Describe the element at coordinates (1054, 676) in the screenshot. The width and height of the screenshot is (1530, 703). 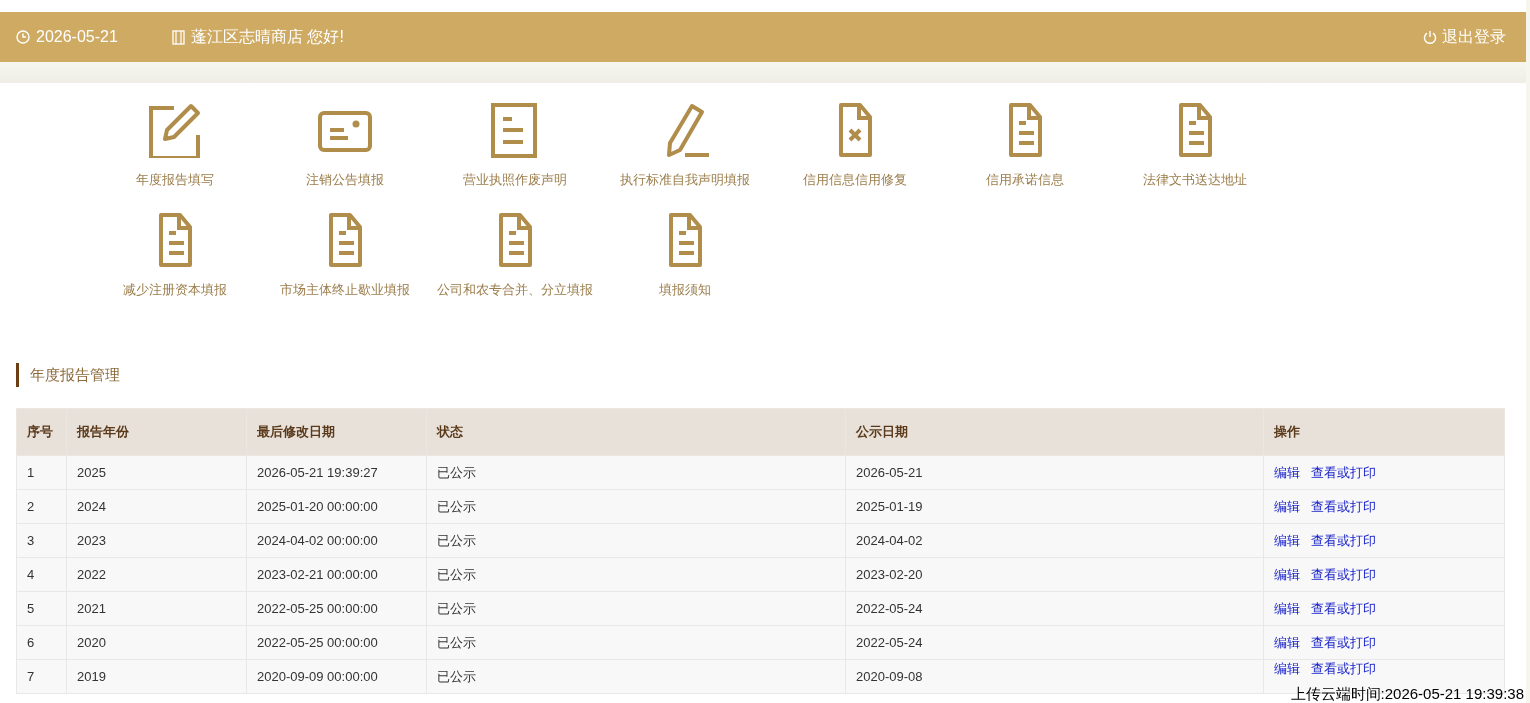
I see `table-cell: 2020-09-08` at that location.